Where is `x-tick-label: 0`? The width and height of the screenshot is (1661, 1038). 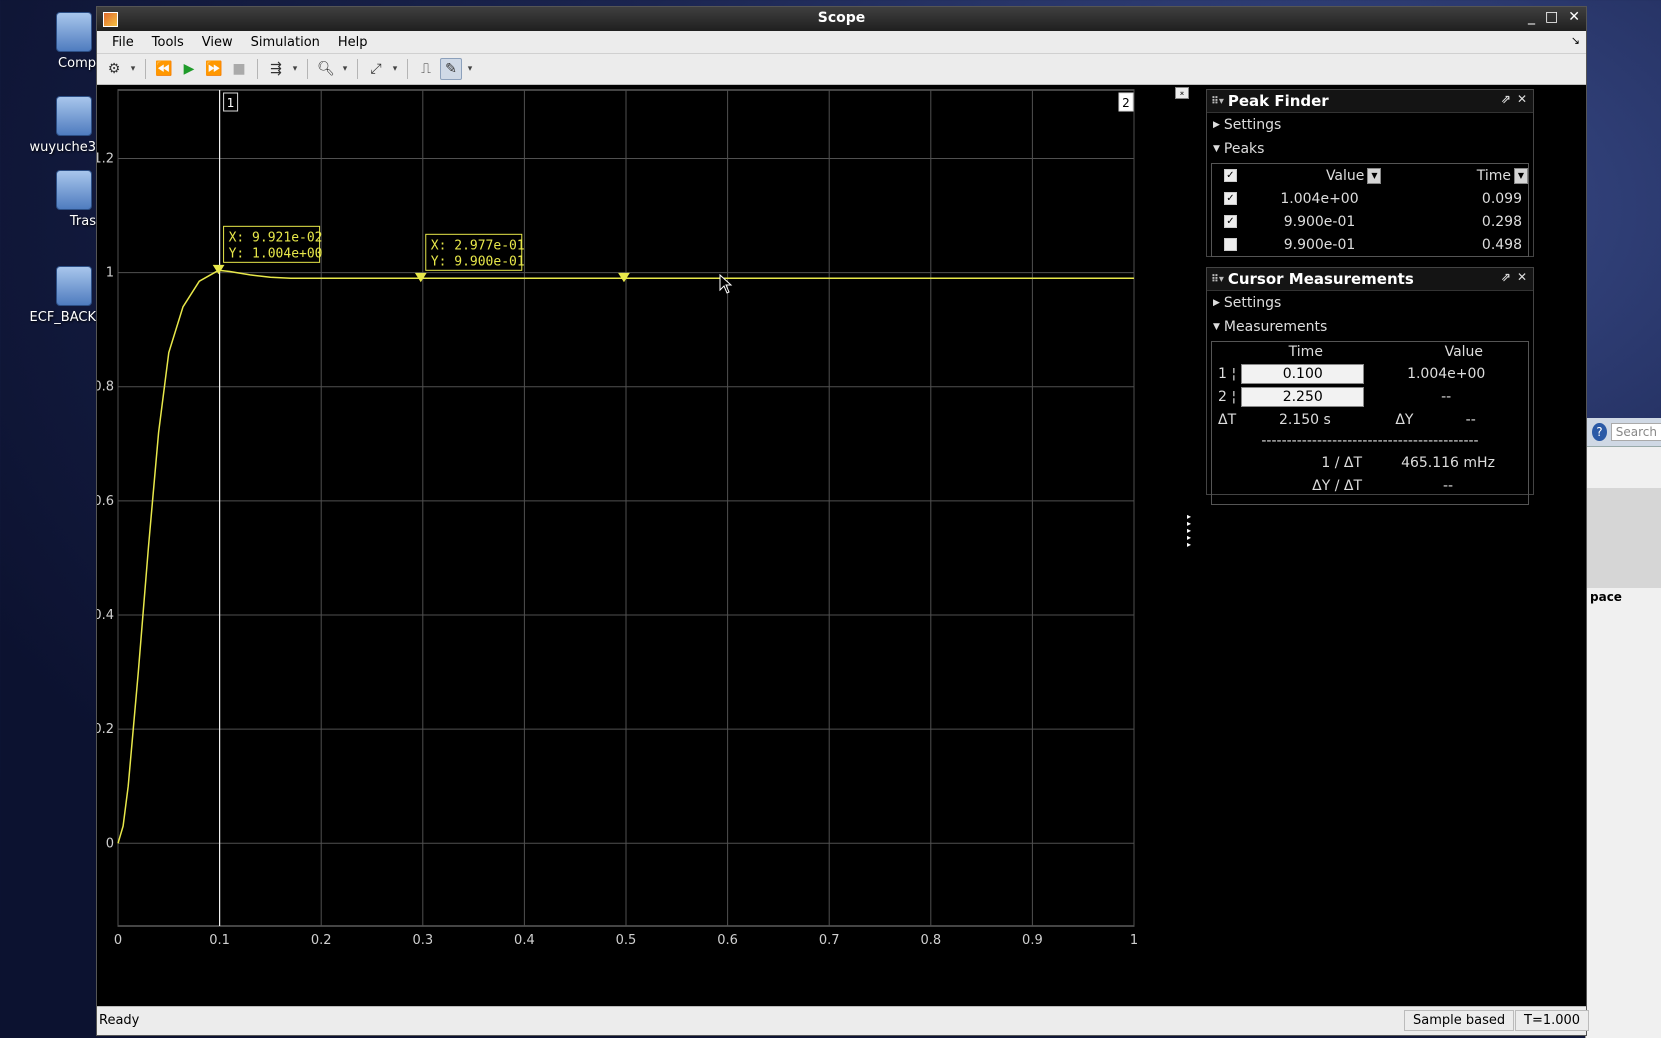 x-tick-label: 0 is located at coordinates (118, 940).